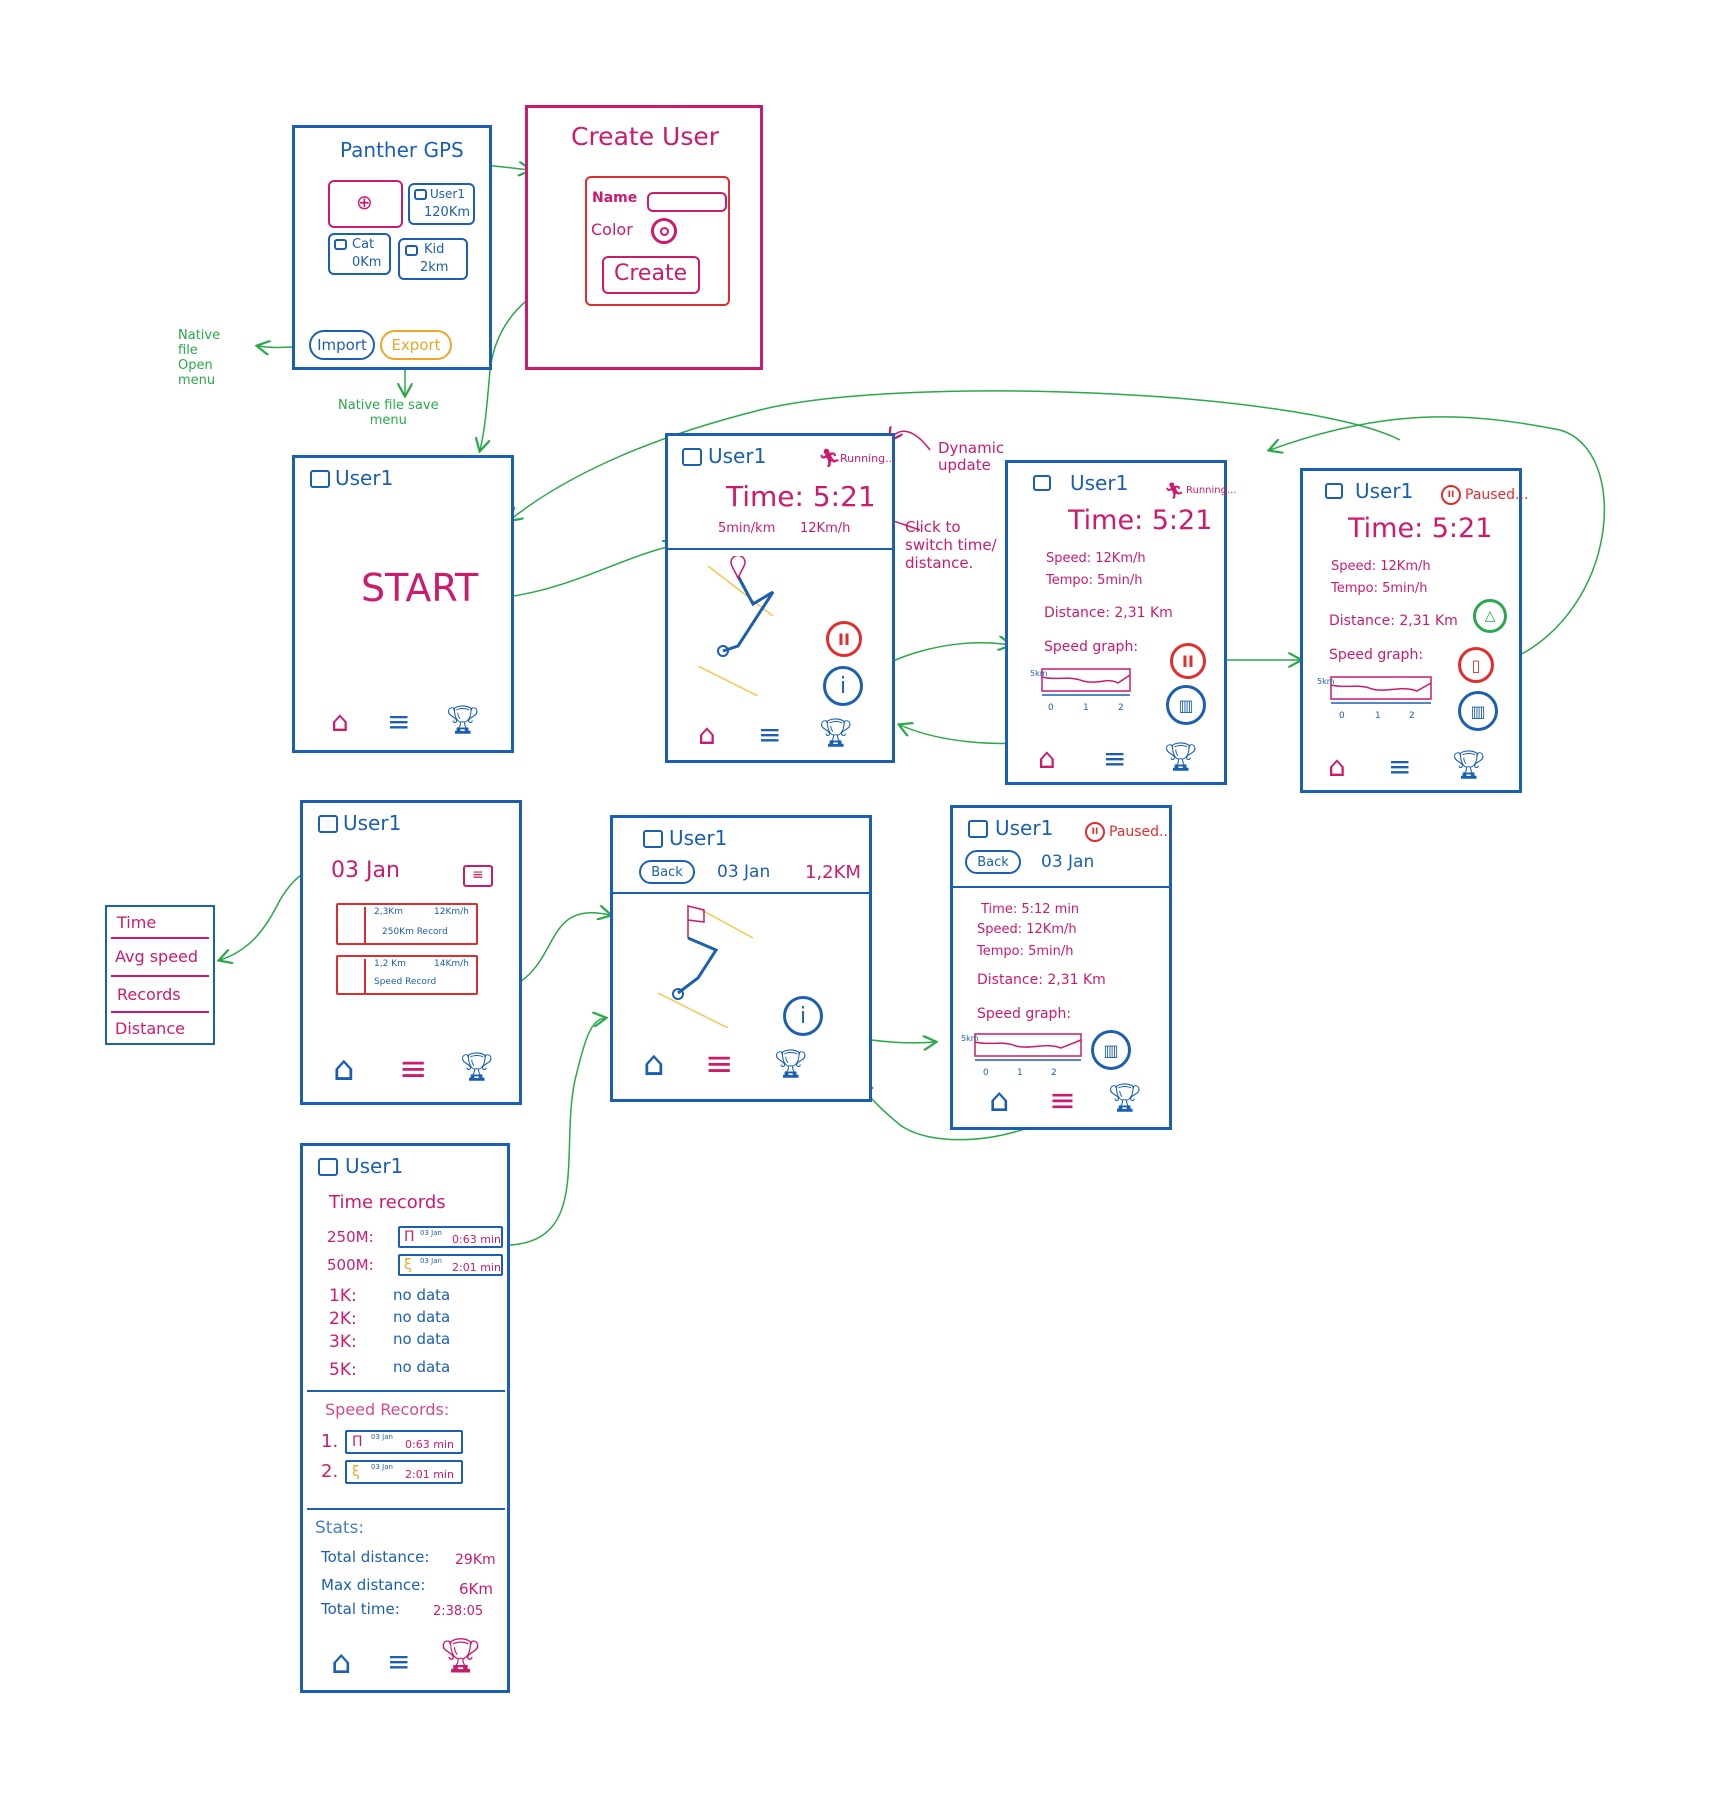  I want to click on import-button: Import, so click(342, 345).